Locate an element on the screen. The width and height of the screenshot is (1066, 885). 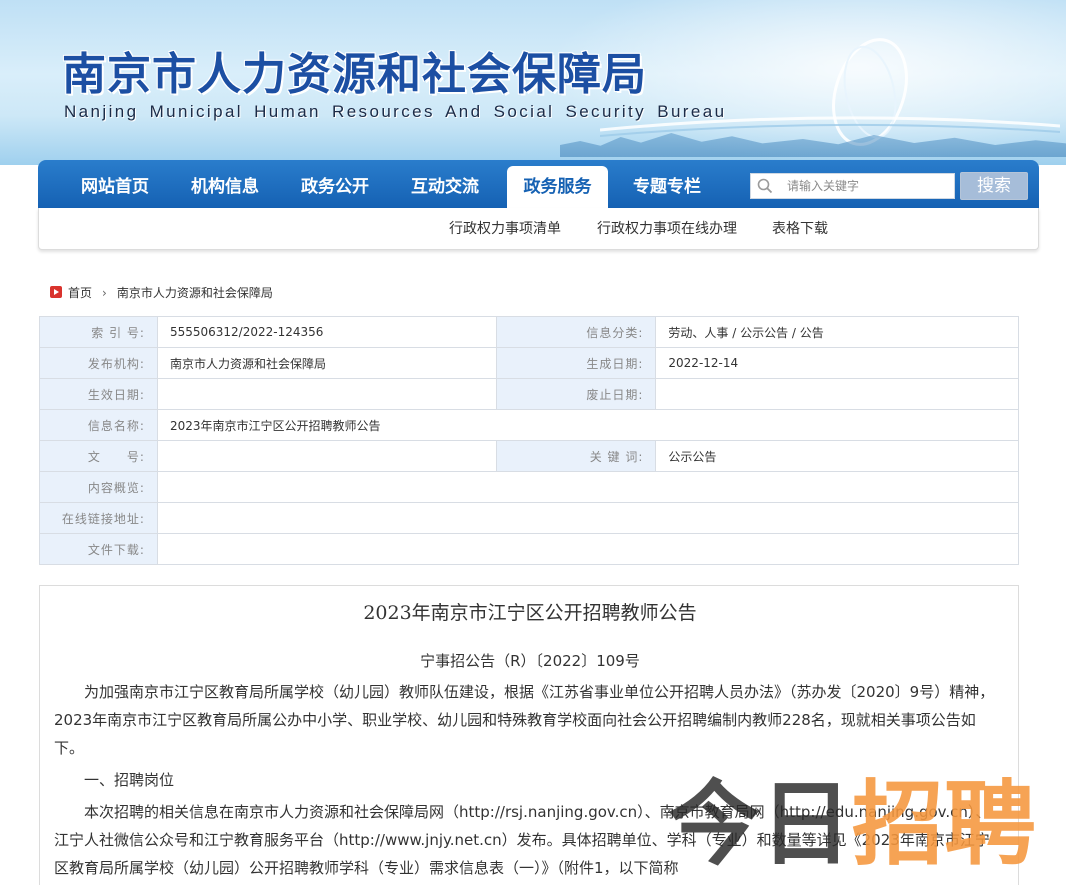
abolished-date-value is located at coordinates (837, 394).